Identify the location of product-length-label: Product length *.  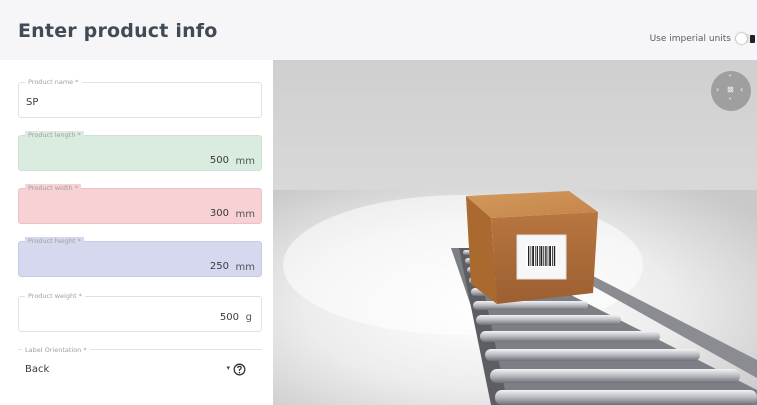
(54, 135).